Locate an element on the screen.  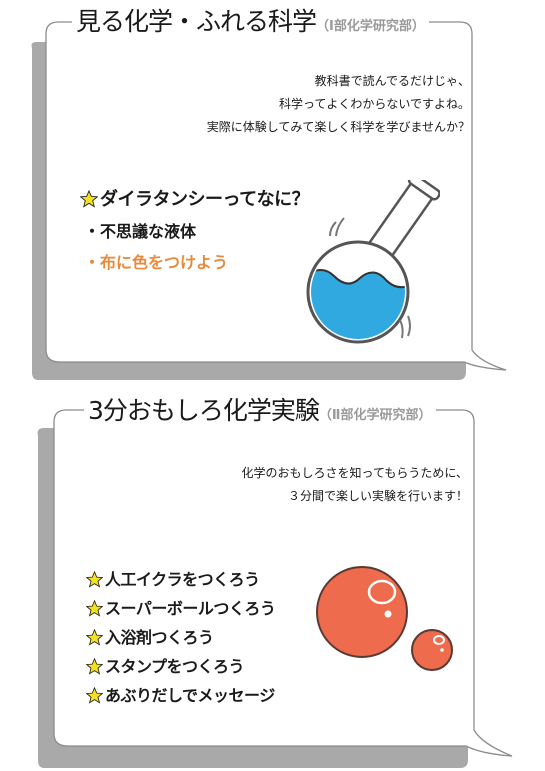
intro-line: 科学ってよくわからないですよね。 is located at coordinates (374, 104).